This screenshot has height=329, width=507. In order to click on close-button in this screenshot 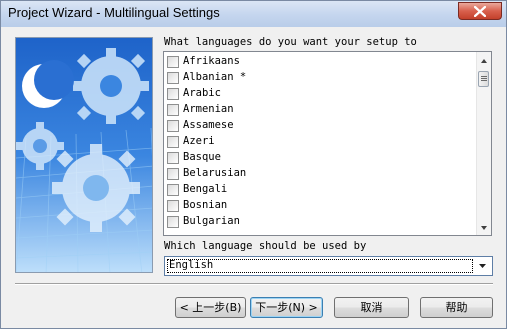, I will do `click(480, 11)`.